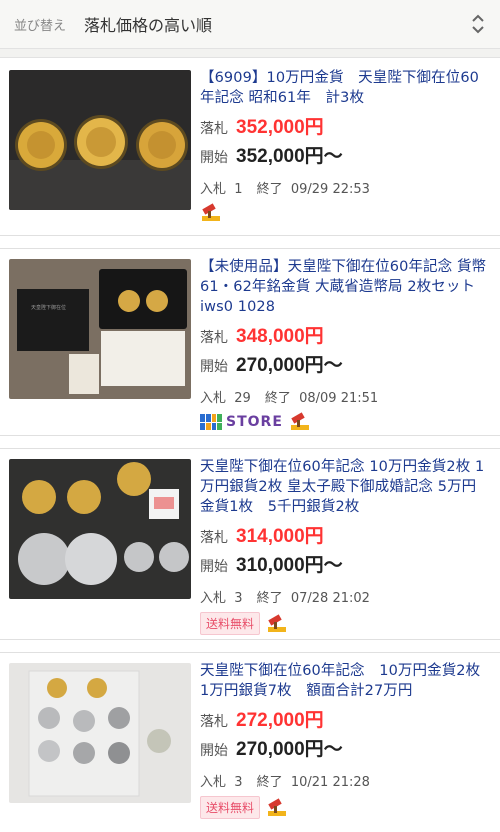 Image resolution: width=500 pixels, height=832 pixels. I want to click on start-price: 352,000円～, so click(289, 156).